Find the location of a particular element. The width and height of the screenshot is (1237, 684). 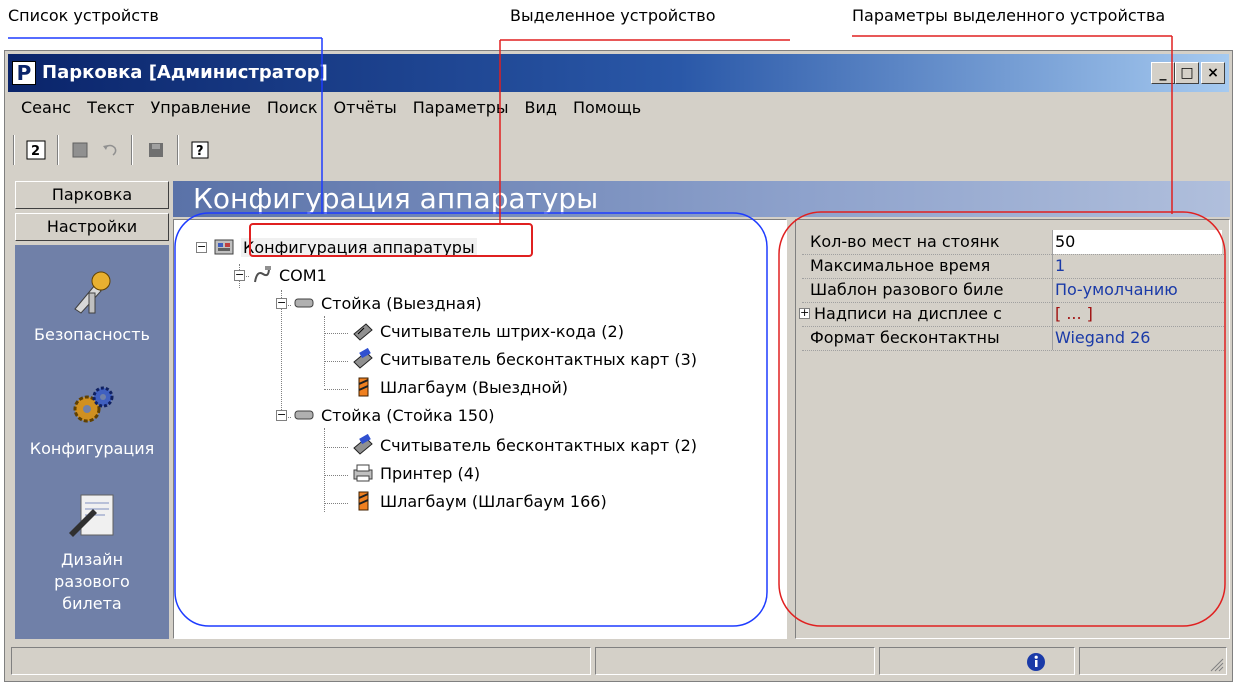

tree-node-barcode-reader: Считыватель штрих-кода (2) is located at coordinates (488, 331).